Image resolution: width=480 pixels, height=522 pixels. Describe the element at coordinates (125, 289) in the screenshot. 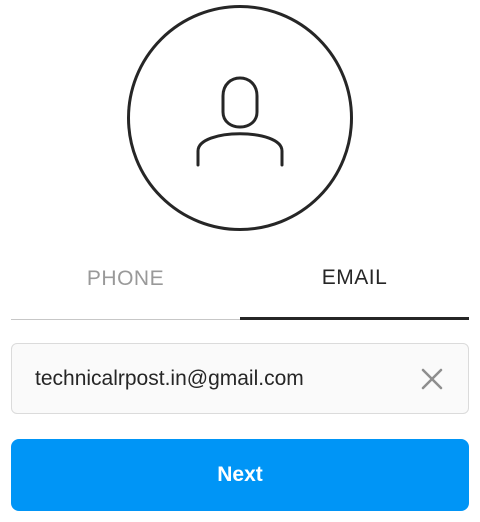

I see `tab-phone: PHONE` at that location.